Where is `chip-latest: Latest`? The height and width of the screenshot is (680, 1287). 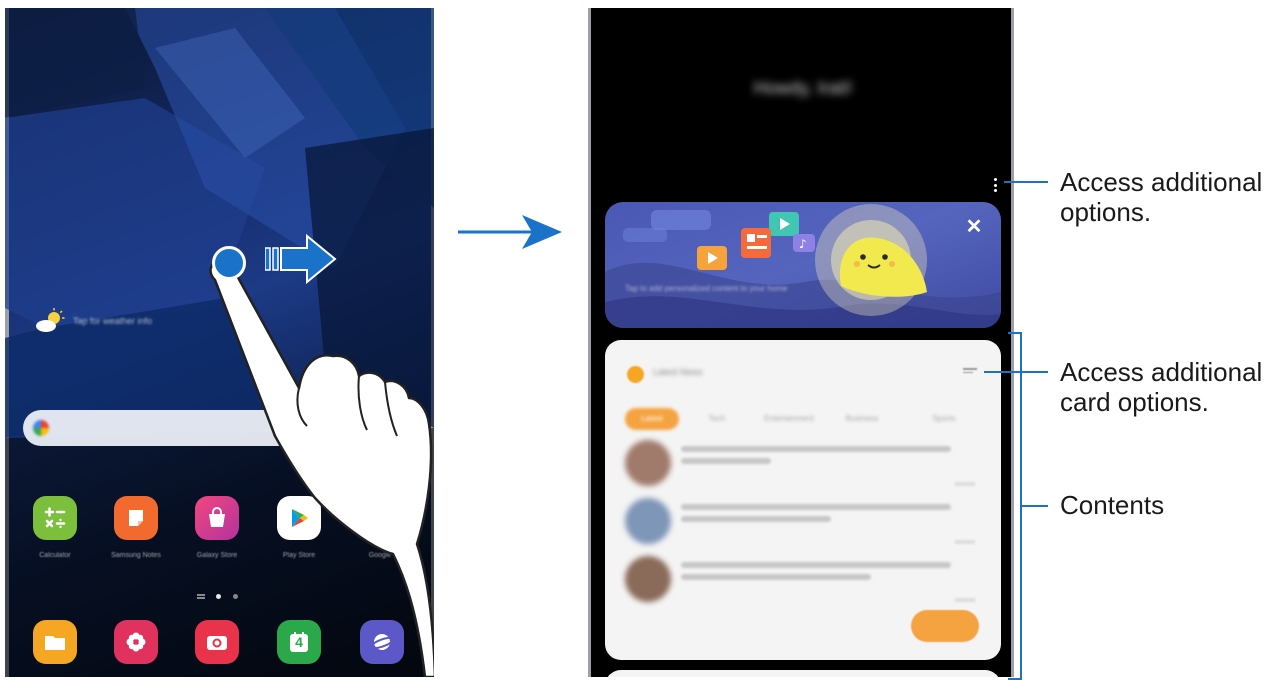
chip-latest: Latest is located at coordinates (652, 419).